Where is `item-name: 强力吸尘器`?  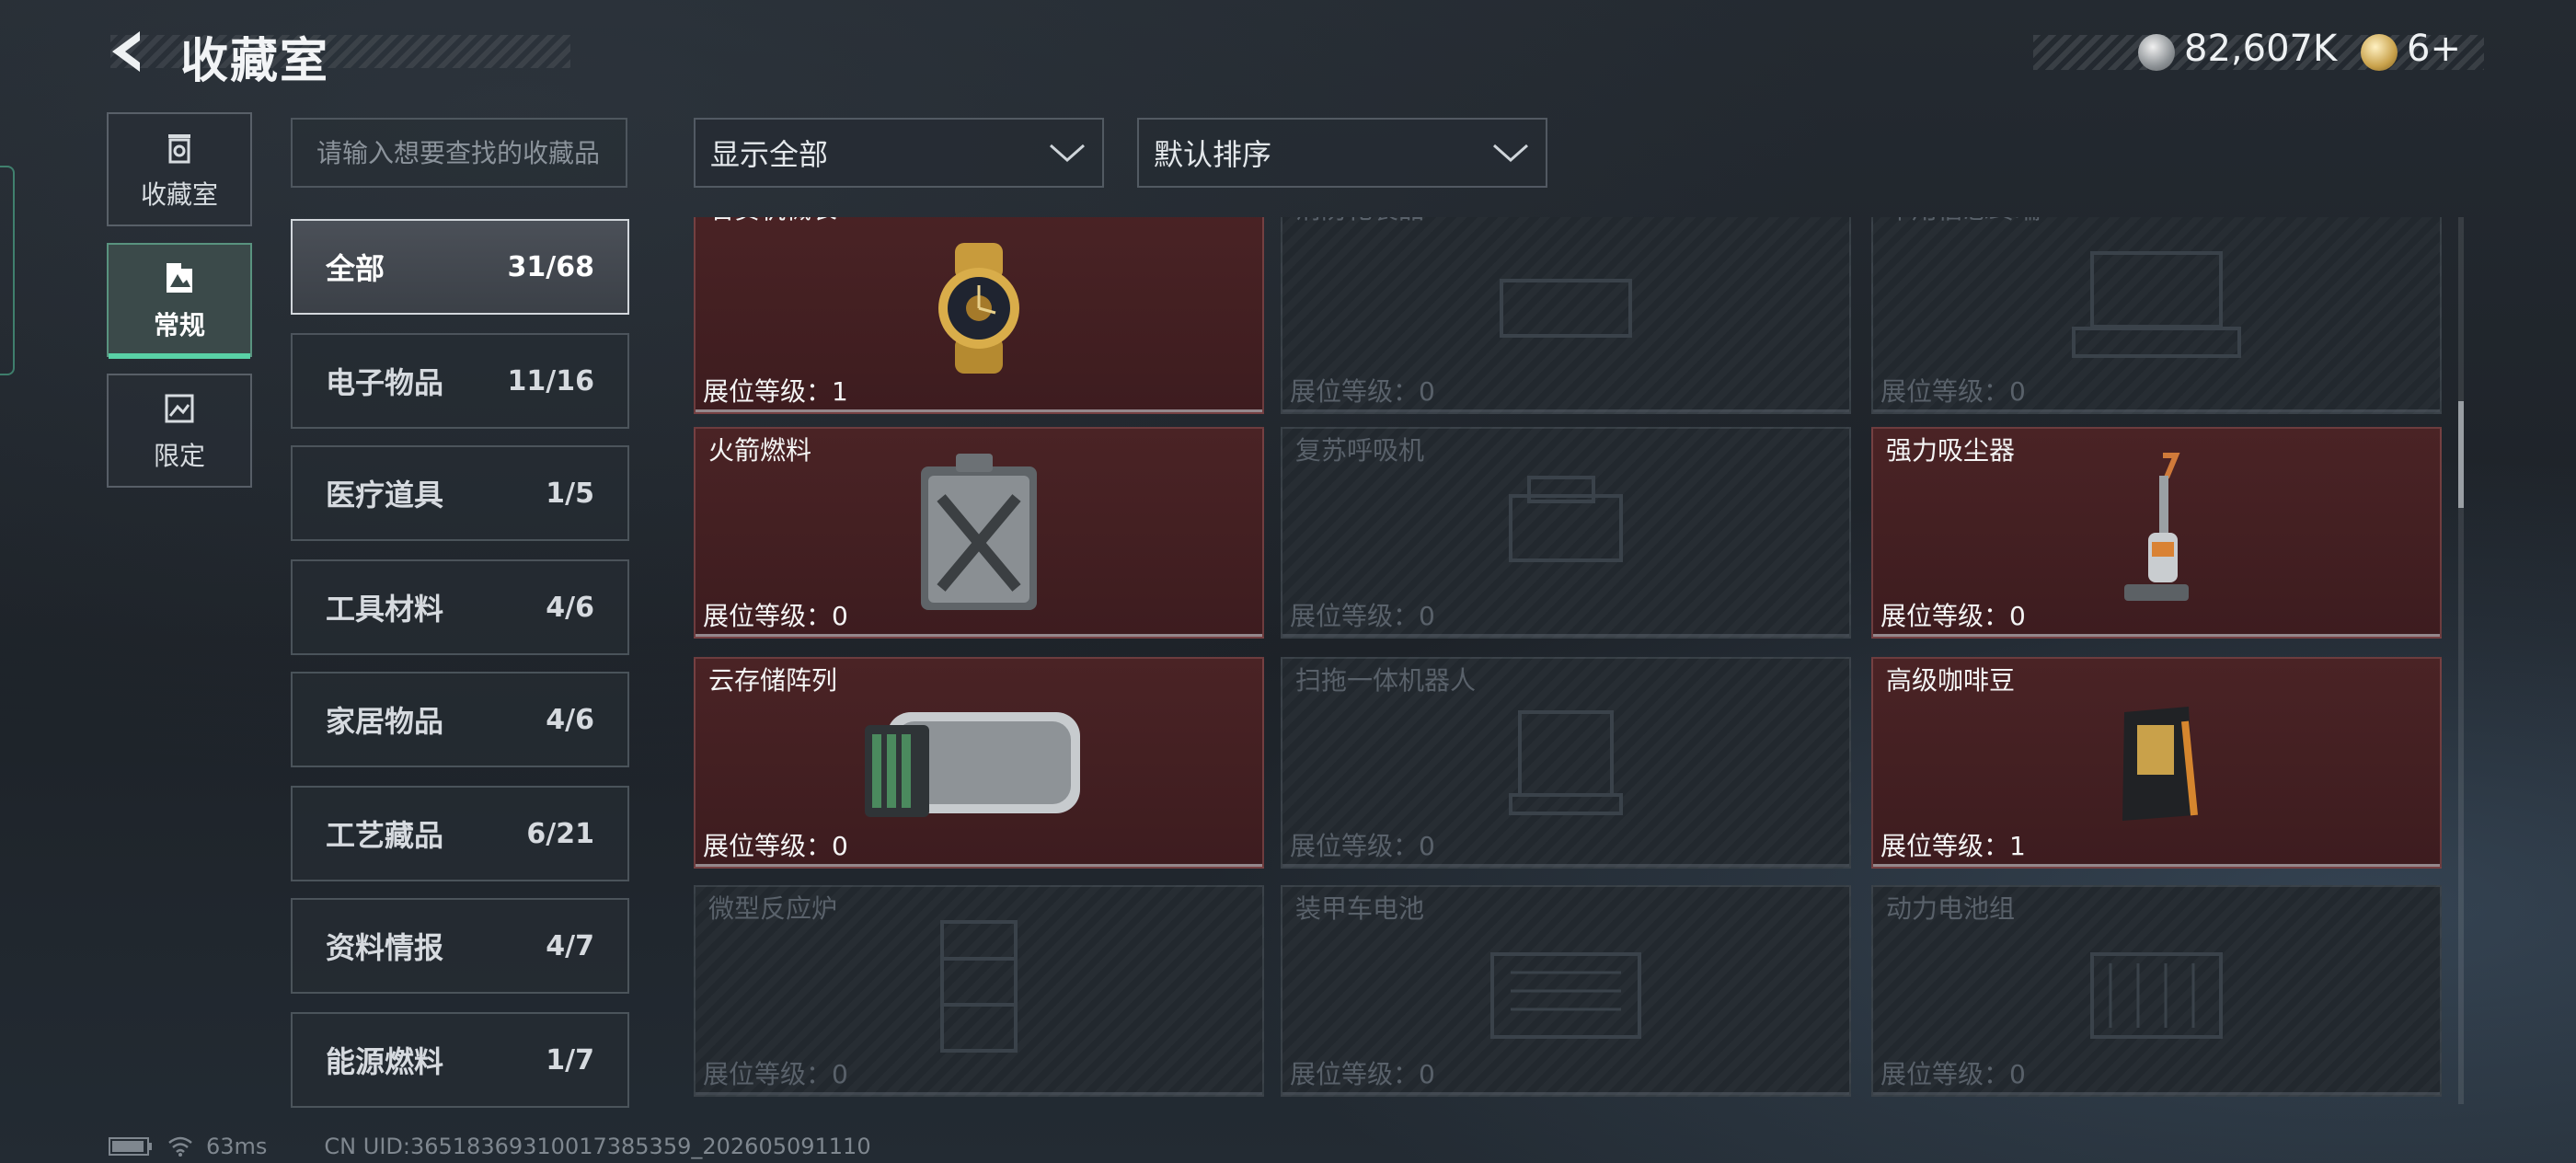
item-name: 强力吸尘器 is located at coordinates (1951, 451).